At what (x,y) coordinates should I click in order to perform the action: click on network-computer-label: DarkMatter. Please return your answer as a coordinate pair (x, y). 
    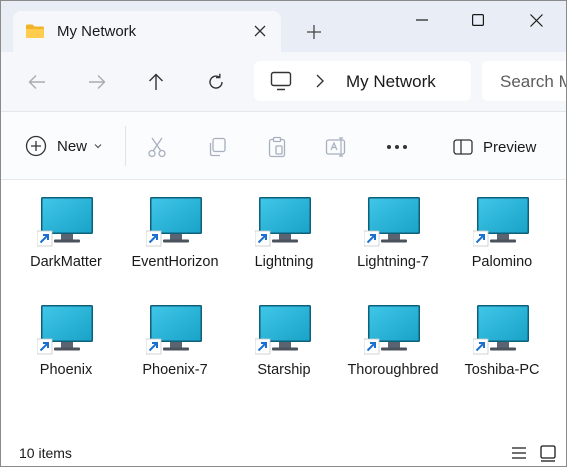
    Looking at the image, I should click on (66, 262).